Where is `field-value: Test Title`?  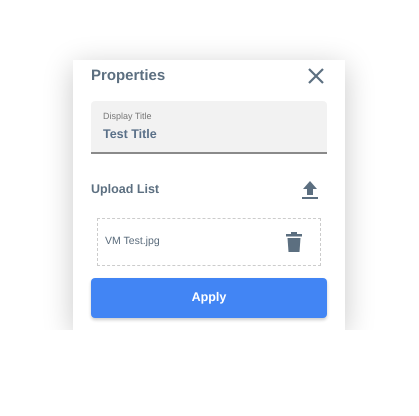
field-value: Test Title is located at coordinates (130, 134).